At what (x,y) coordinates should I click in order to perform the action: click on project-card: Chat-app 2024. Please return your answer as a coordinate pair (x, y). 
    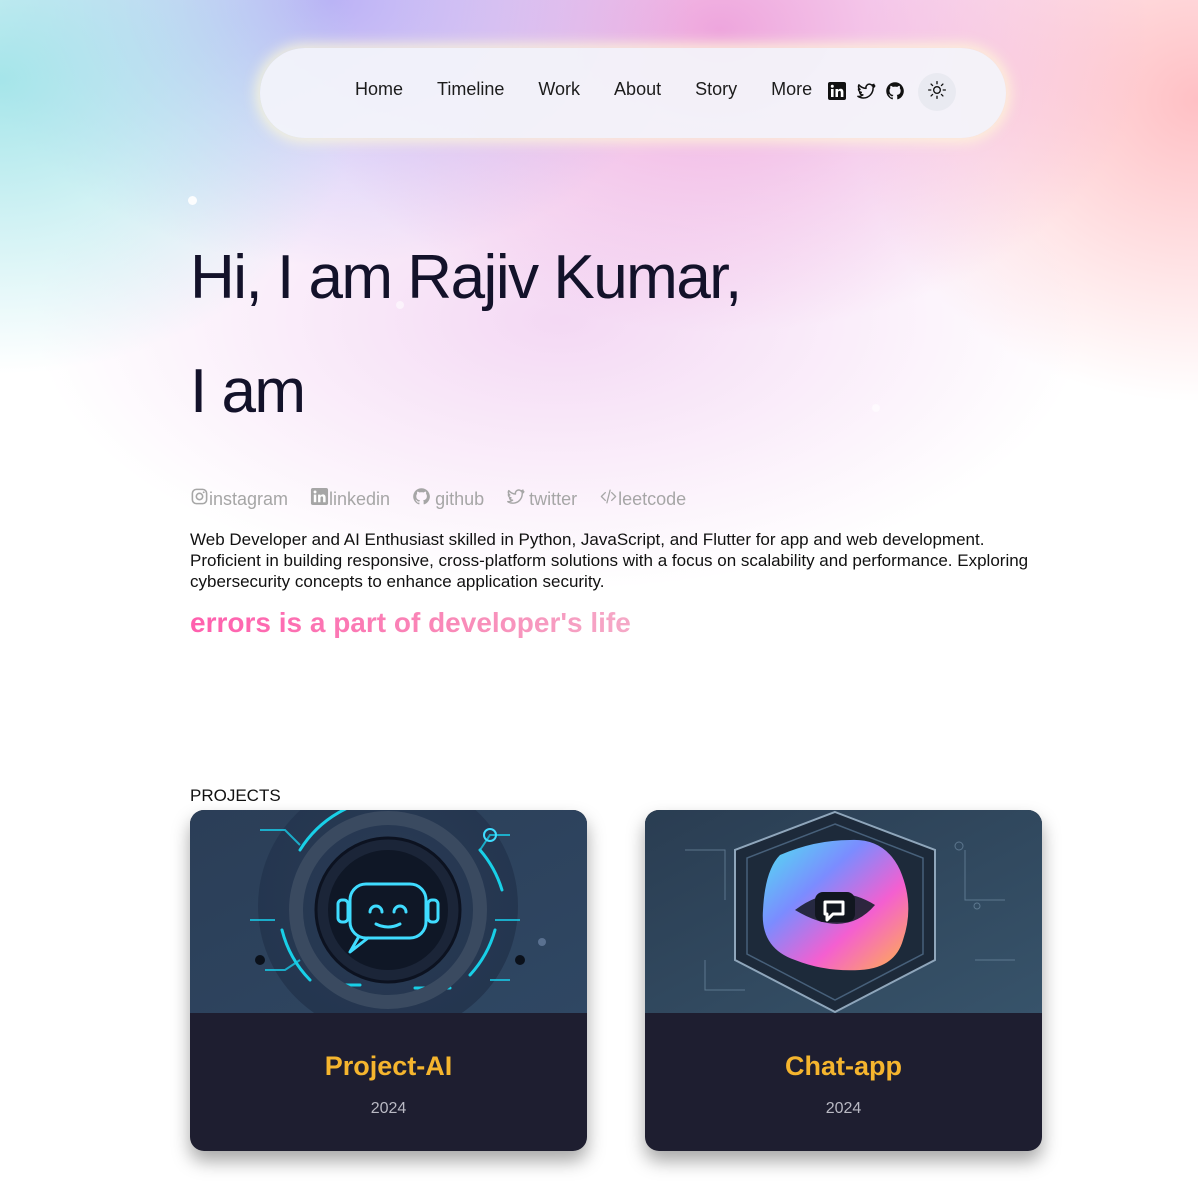
    Looking at the image, I should click on (843, 980).